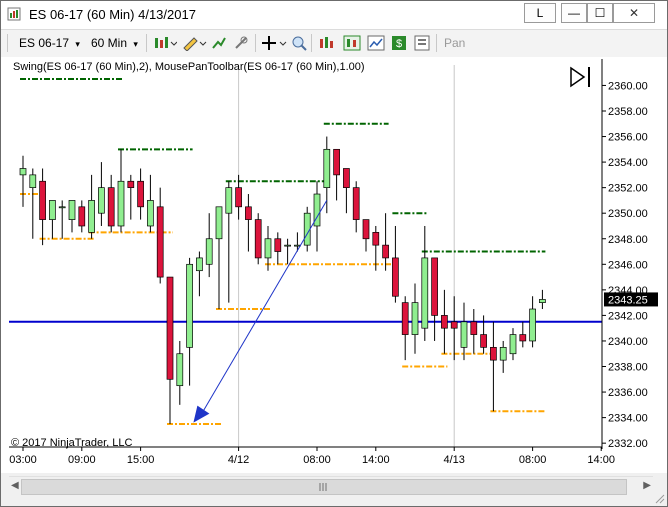  I want to click on close-button: ✕, so click(634, 13).